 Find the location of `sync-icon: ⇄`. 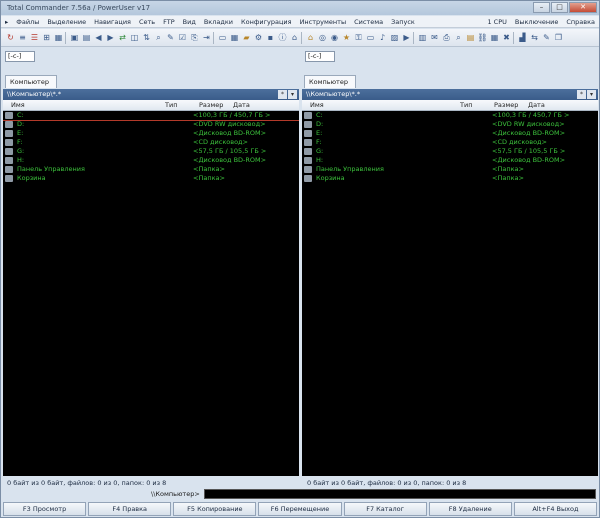

sync-icon: ⇄ is located at coordinates (122, 37).